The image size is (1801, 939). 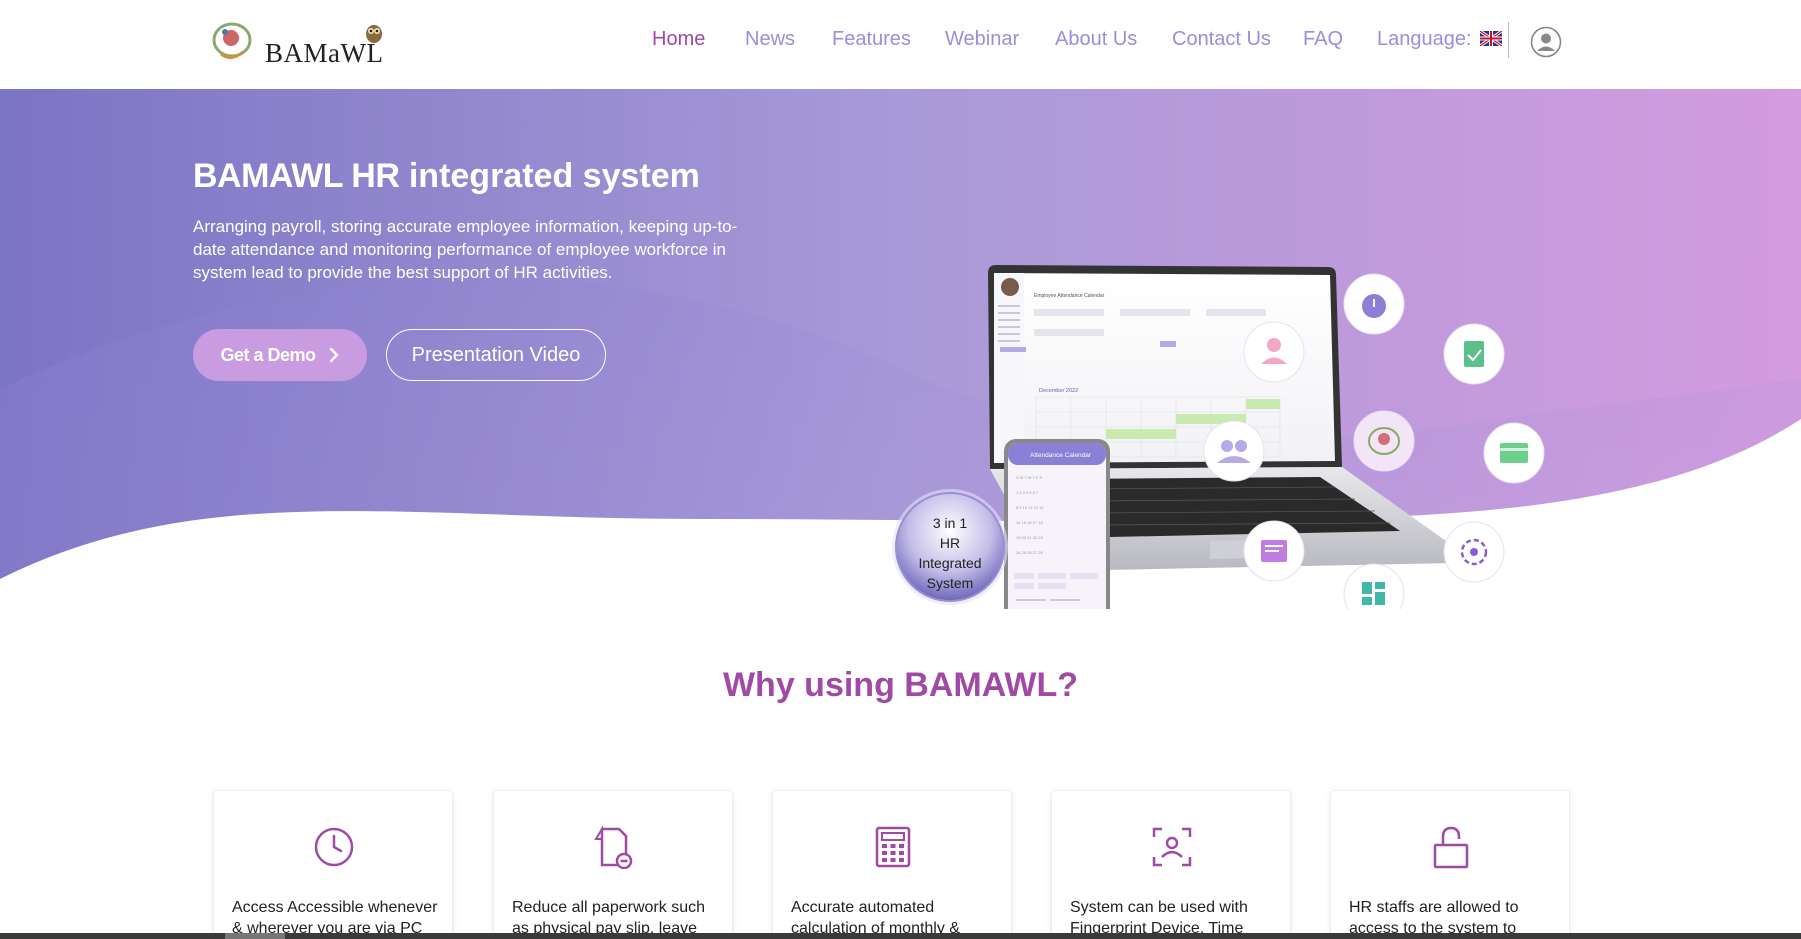 I want to click on nav-news: News, so click(x=770, y=39).